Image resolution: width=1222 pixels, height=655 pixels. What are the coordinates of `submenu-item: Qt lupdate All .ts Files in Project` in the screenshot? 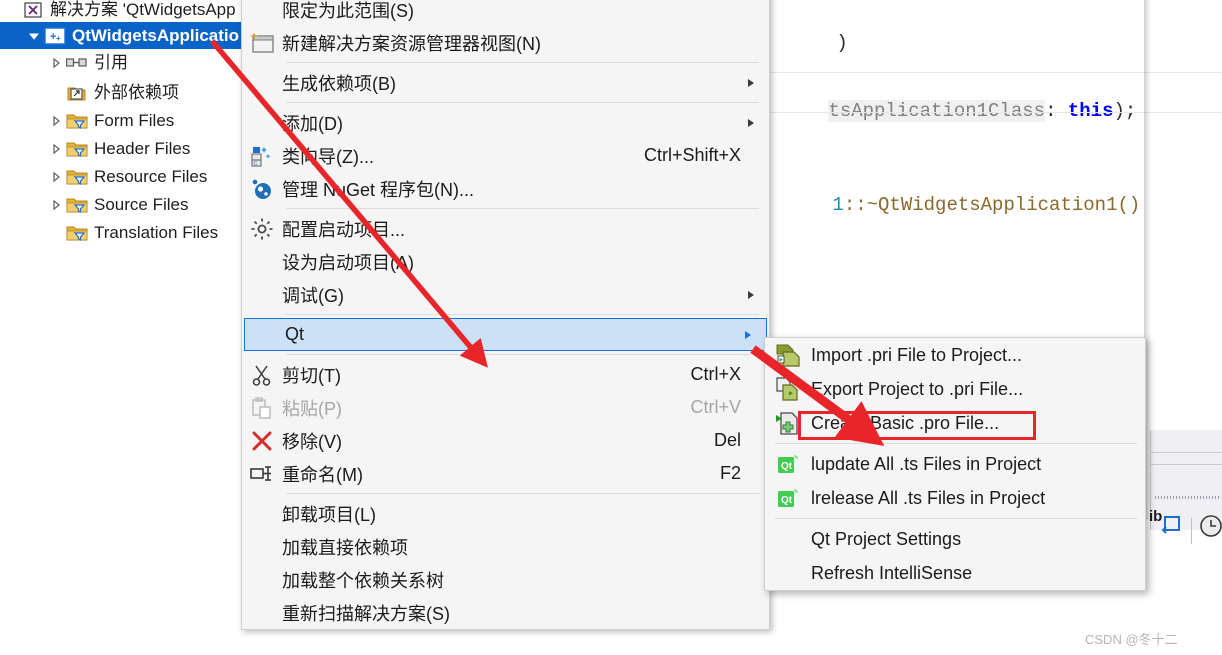 It's located at (955, 464).